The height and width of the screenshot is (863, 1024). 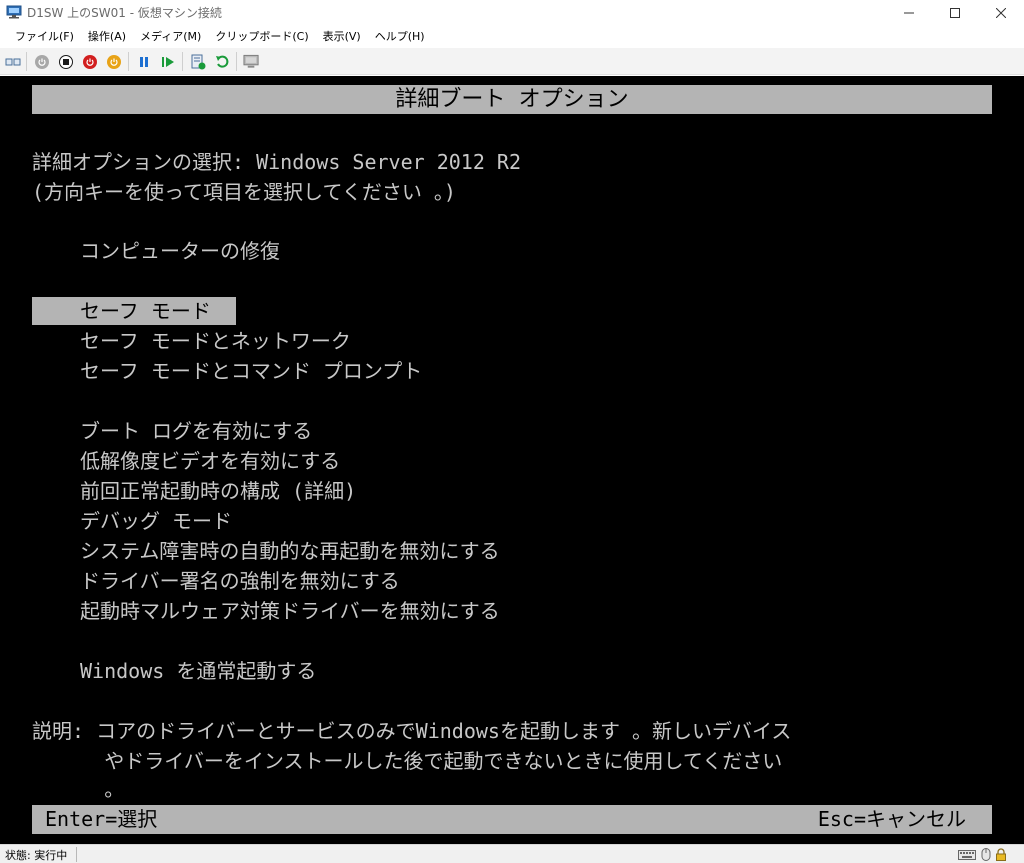 I want to click on enhanced-session-icon, so click(x=251, y=61).